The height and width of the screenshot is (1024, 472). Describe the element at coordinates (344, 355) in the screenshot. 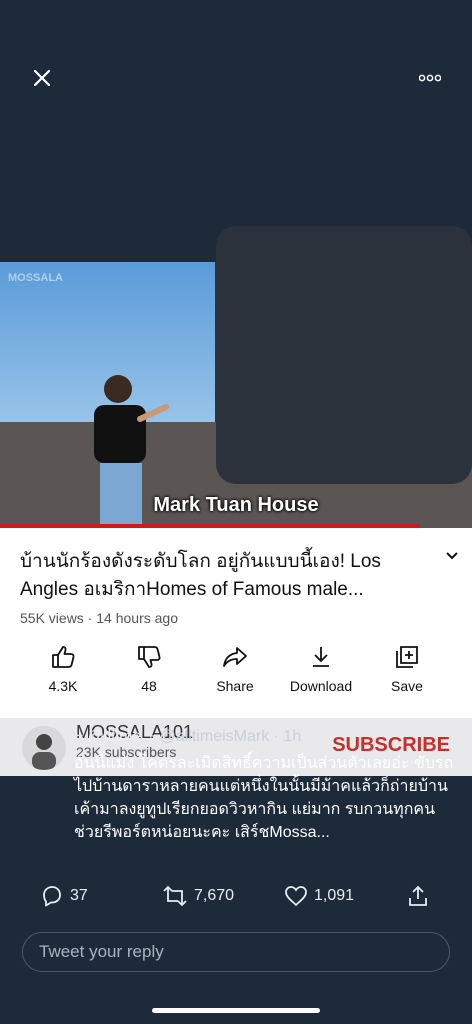

I see `redaction-overlay` at that location.